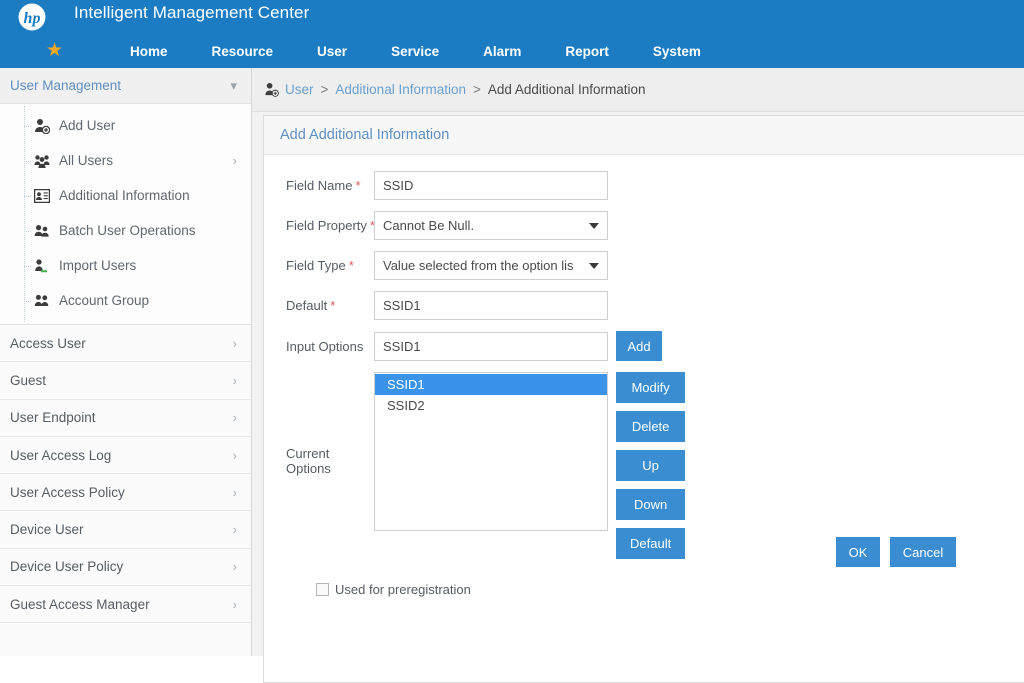 Image resolution: width=1024 pixels, height=683 pixels. Describe the element at coordinates (651, 504) in the screenshot. I see `down-button: Down` at that location.